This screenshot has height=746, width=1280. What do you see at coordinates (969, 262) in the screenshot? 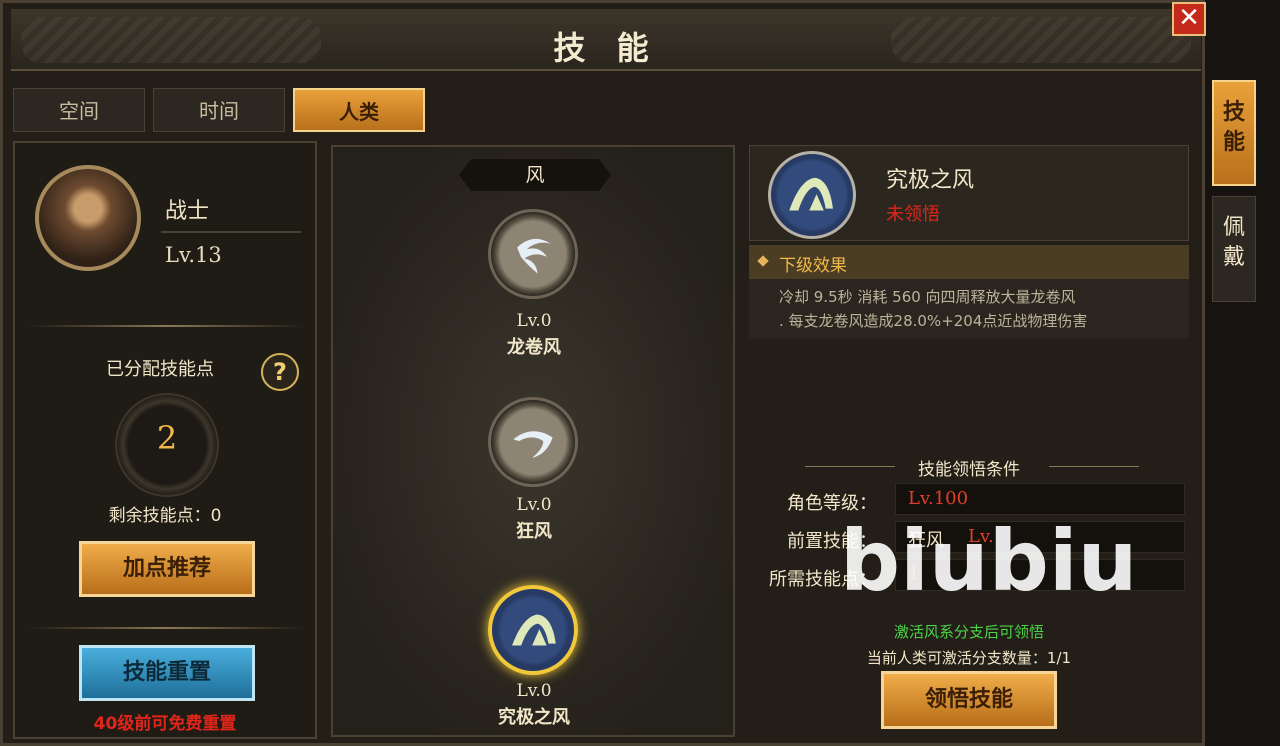
I see `next-effect-header: 下级效果` at bounding box center [969, 262].